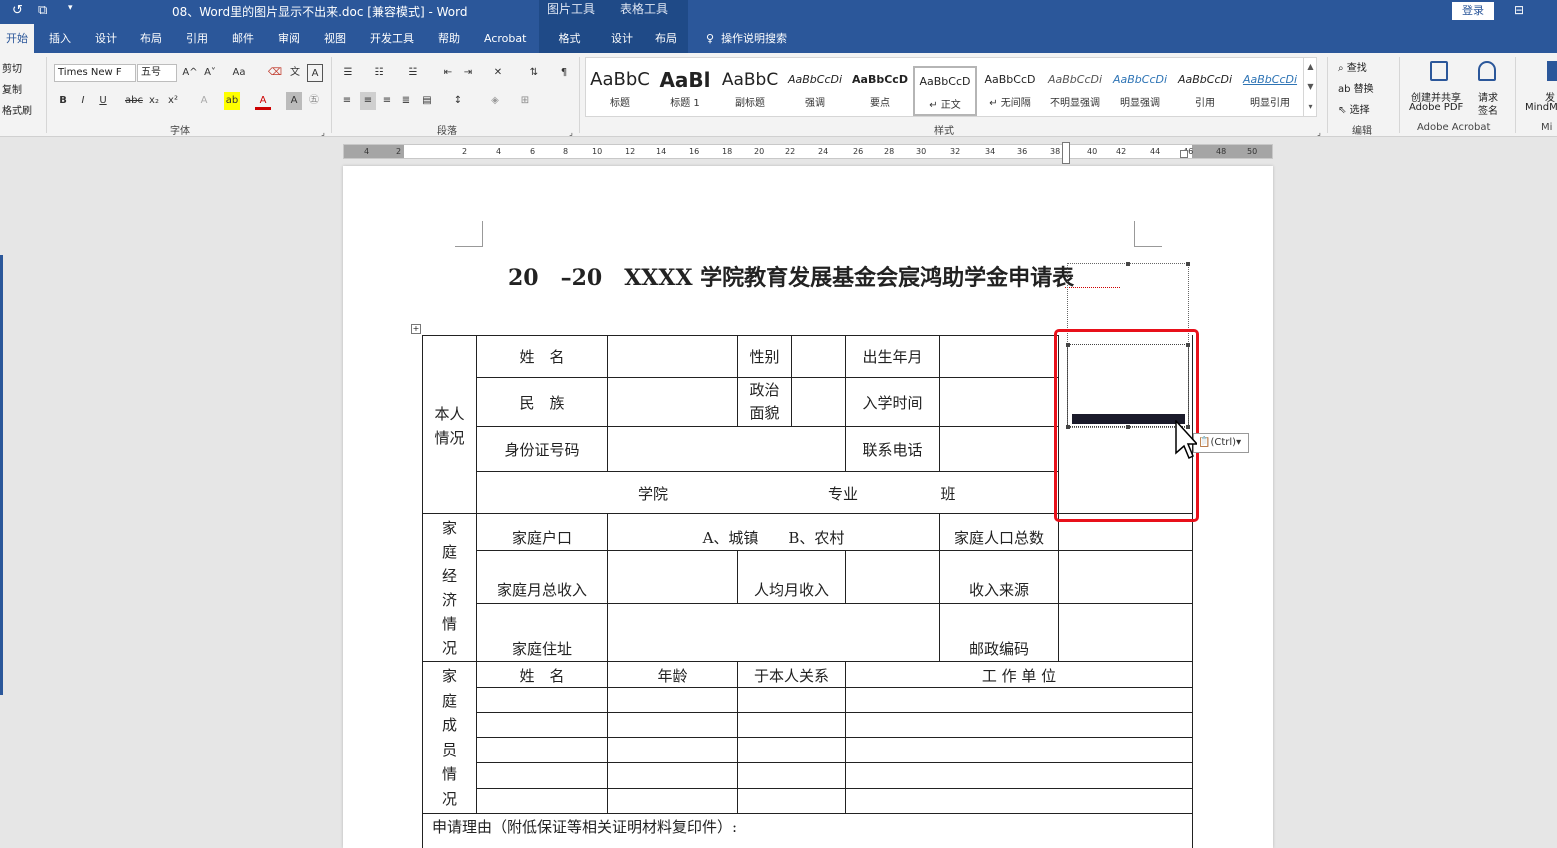 The image size is (1557, 848). I want to click on borders-icon: ⊞, so click(525, 101).